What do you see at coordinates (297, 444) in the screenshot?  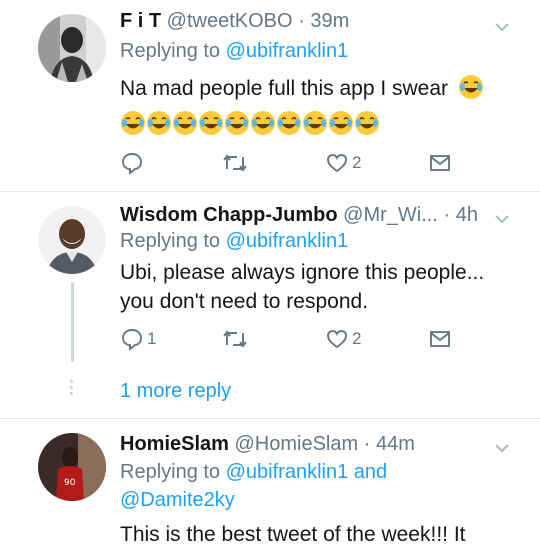 I see `user-handle: @HomieSlam` at bounding box center [297, 444].